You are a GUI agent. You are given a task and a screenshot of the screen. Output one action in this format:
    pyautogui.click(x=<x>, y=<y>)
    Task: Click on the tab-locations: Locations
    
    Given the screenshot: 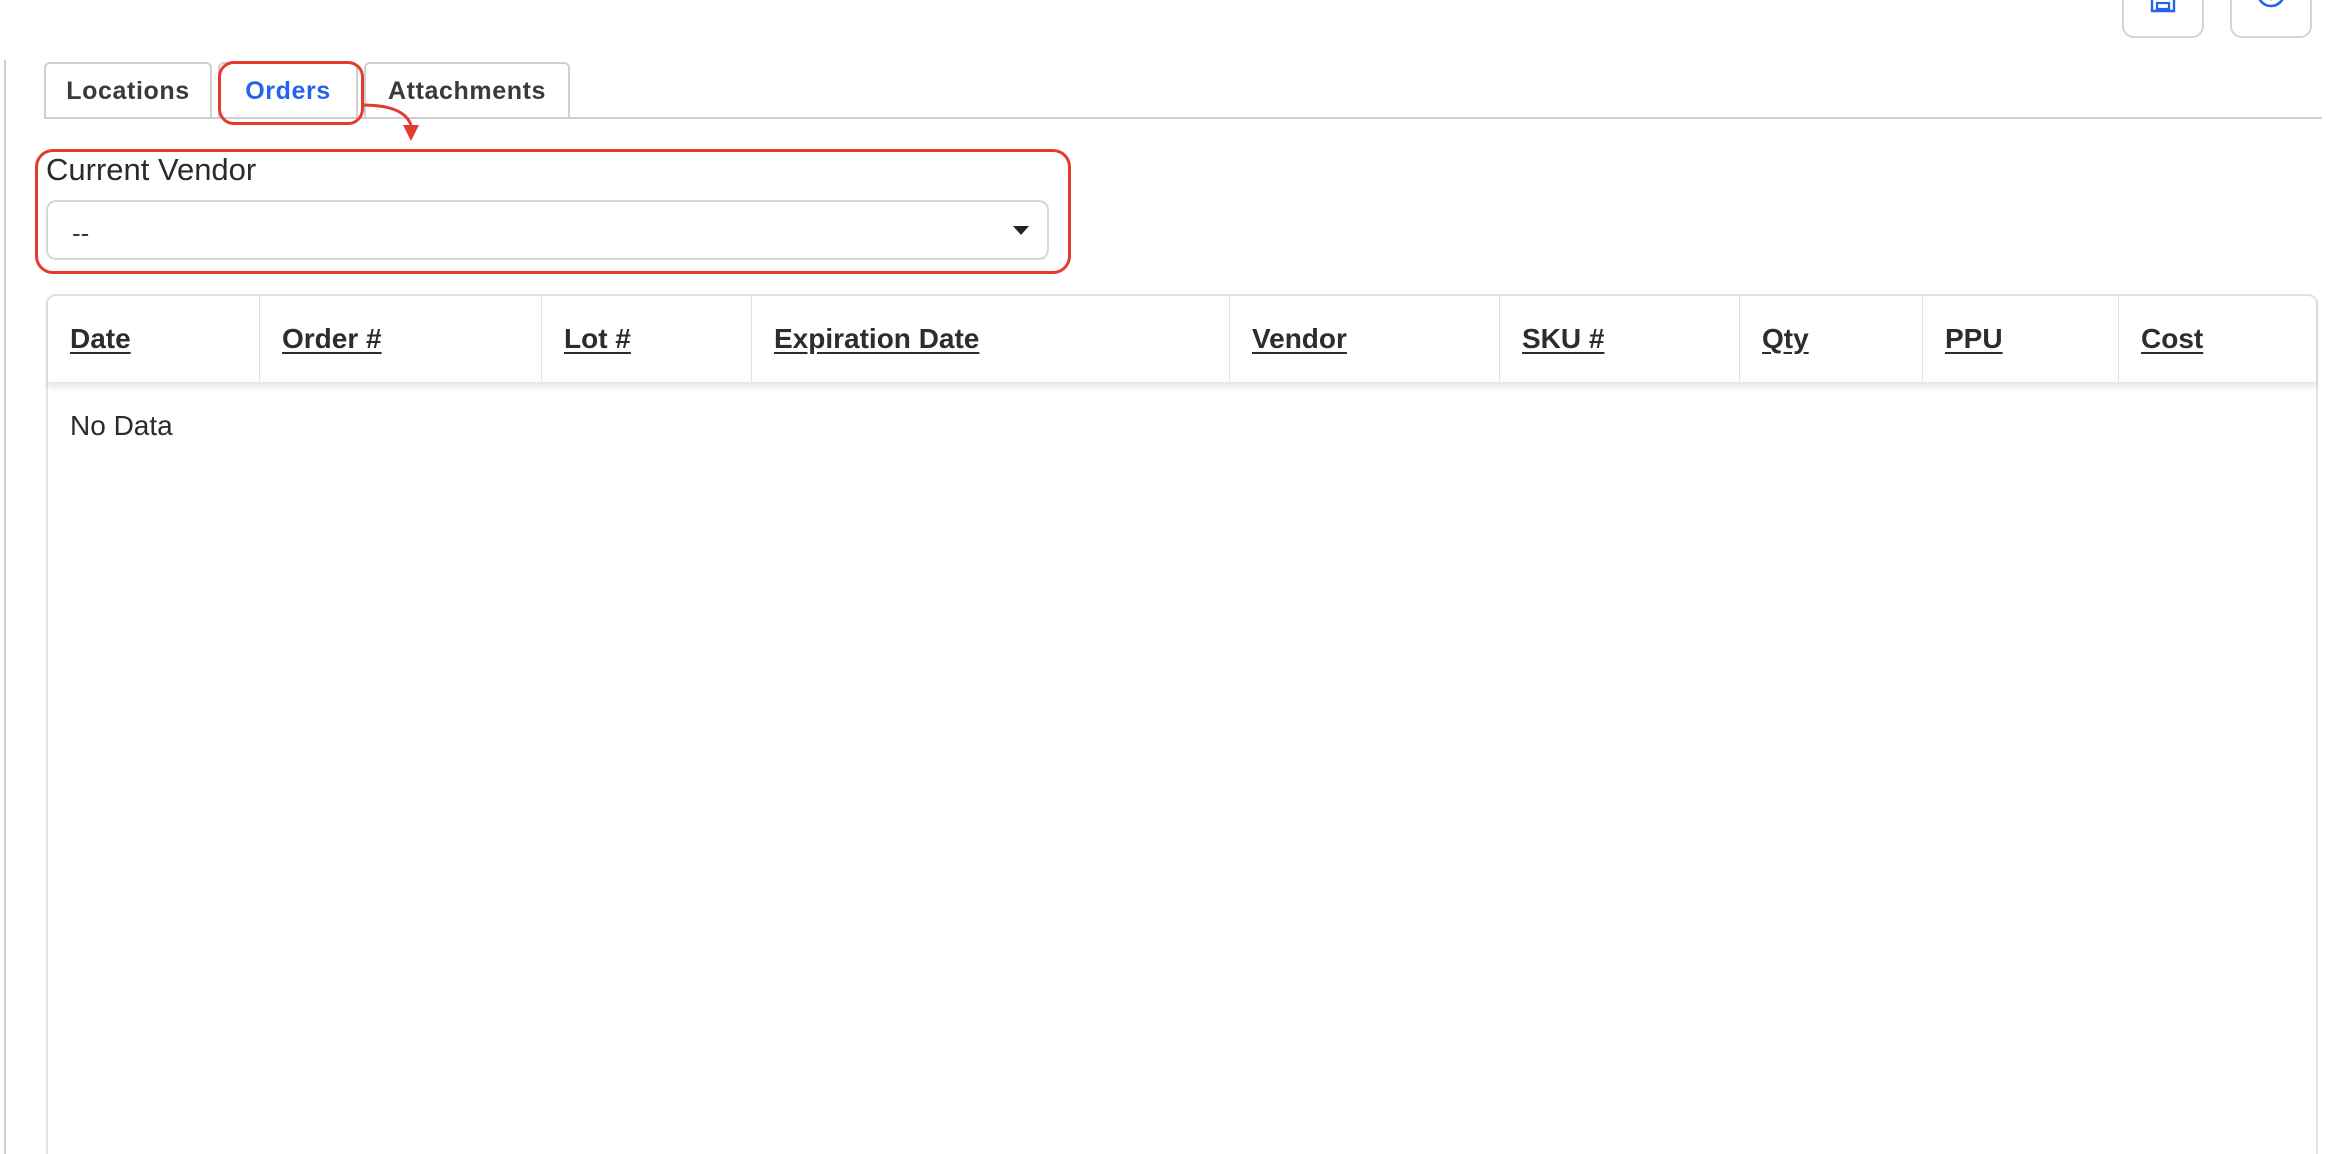 What is the action you would take?
    pyautogui.click(x=128, y=90)
    